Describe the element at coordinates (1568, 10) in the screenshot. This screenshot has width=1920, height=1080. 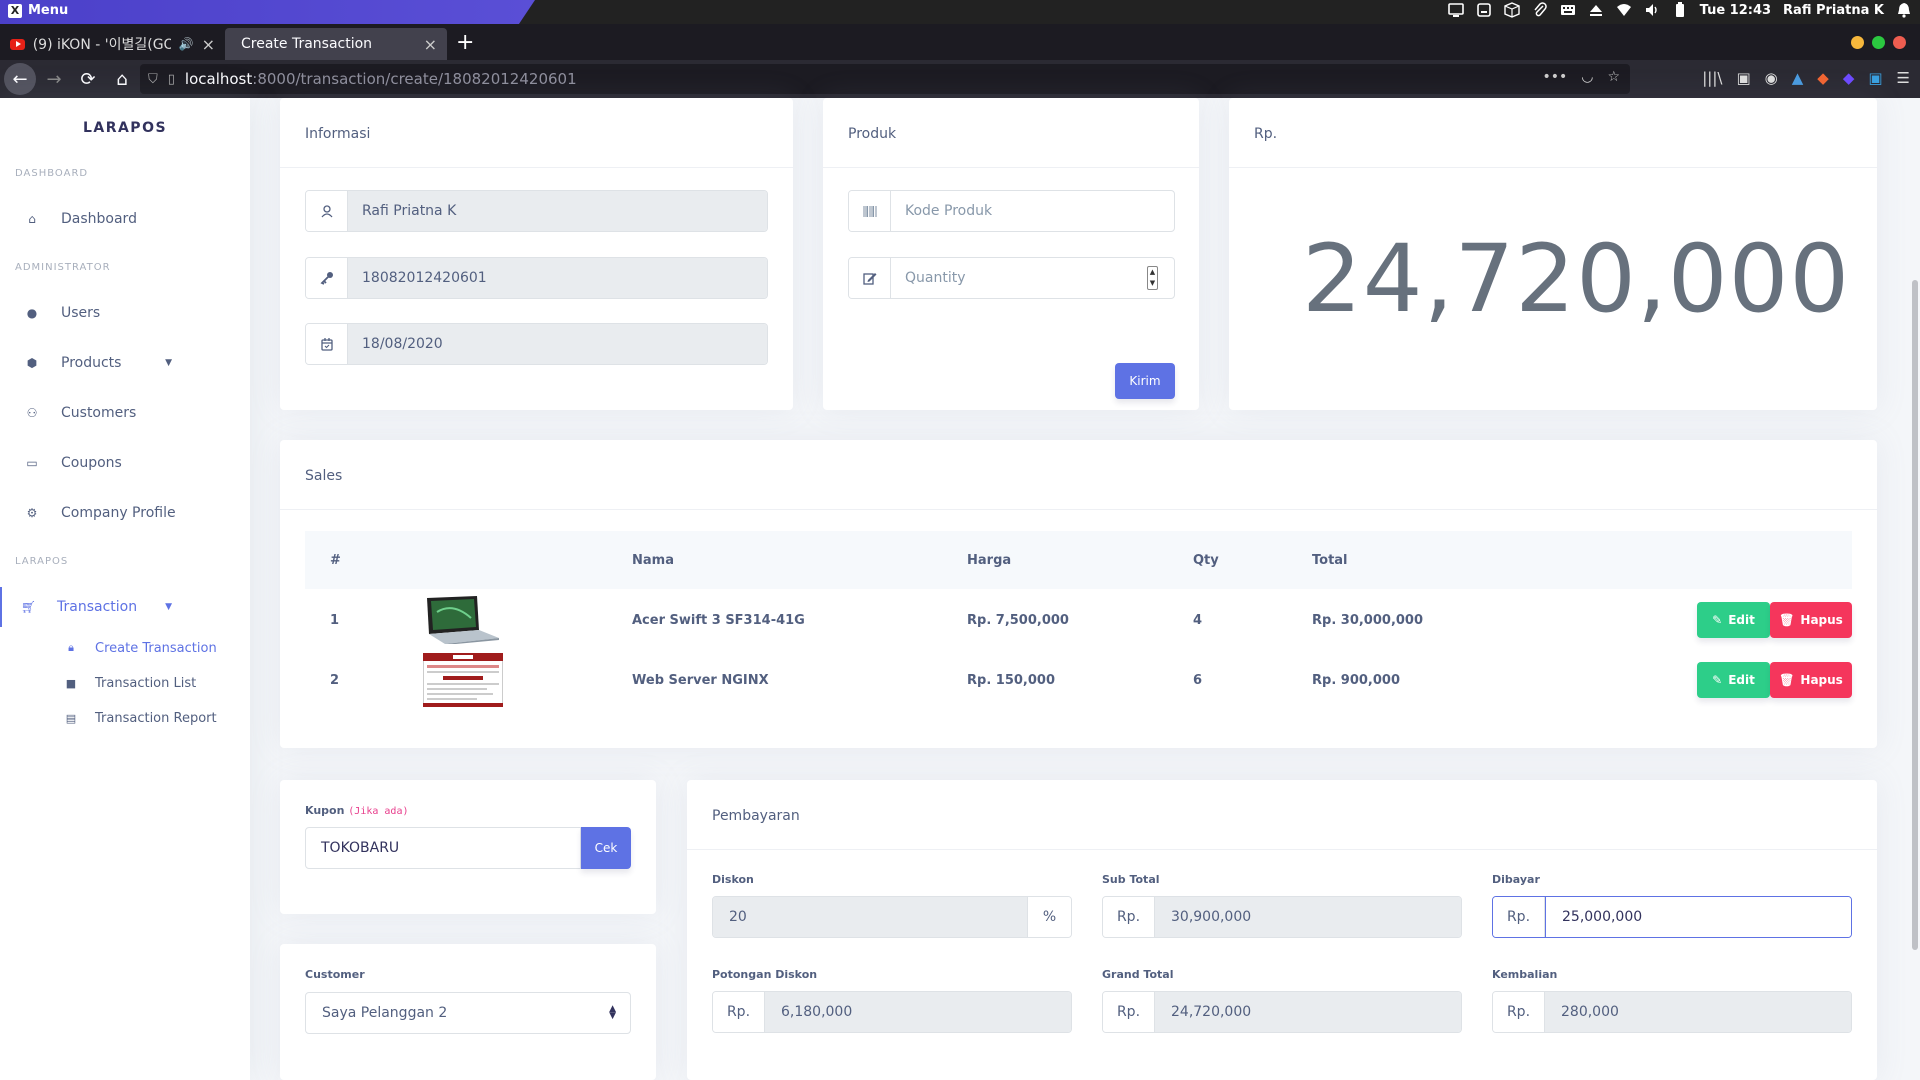
I see `keyboard-icon` at that location.